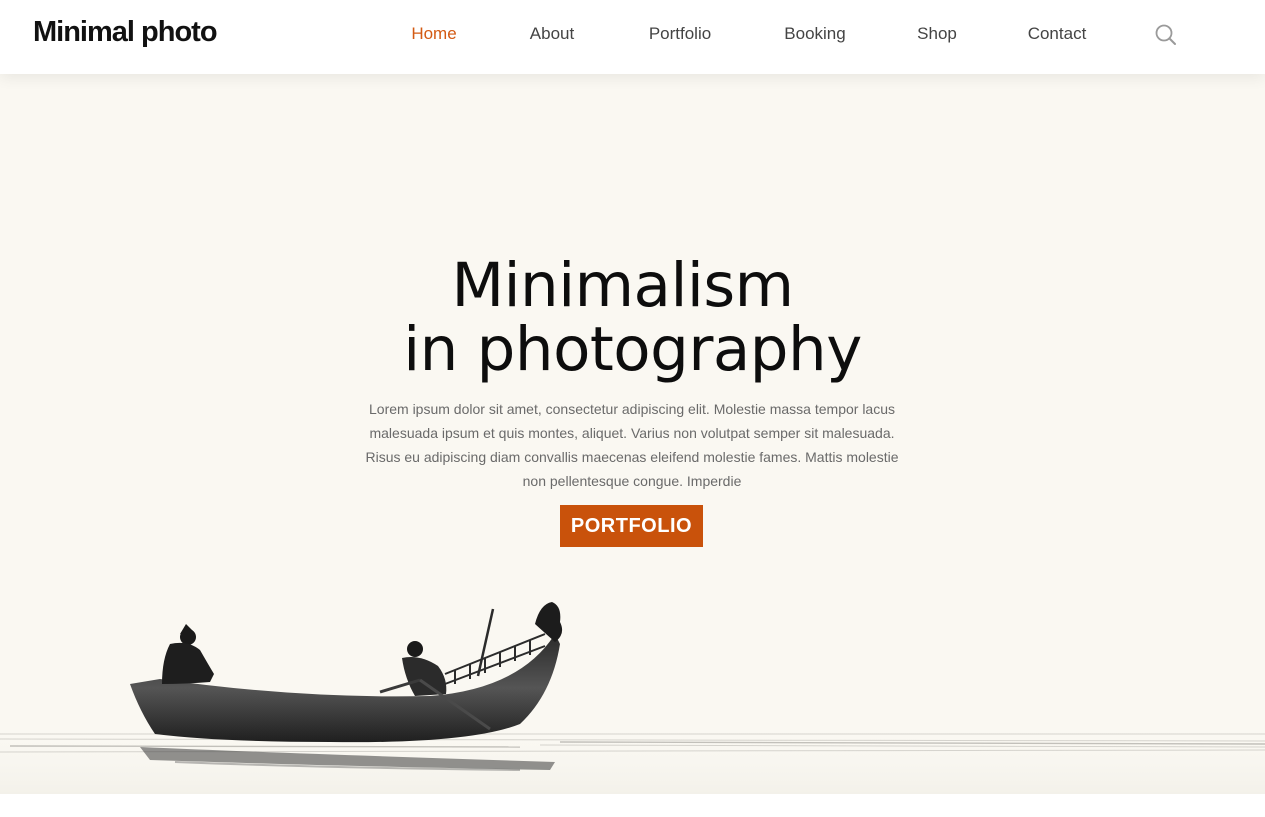 This screenshot has height=817, width=1265. Describe the element at coordinates (632, 349) in the screenshot. I see `hero-title-line2: in photography` at that location.